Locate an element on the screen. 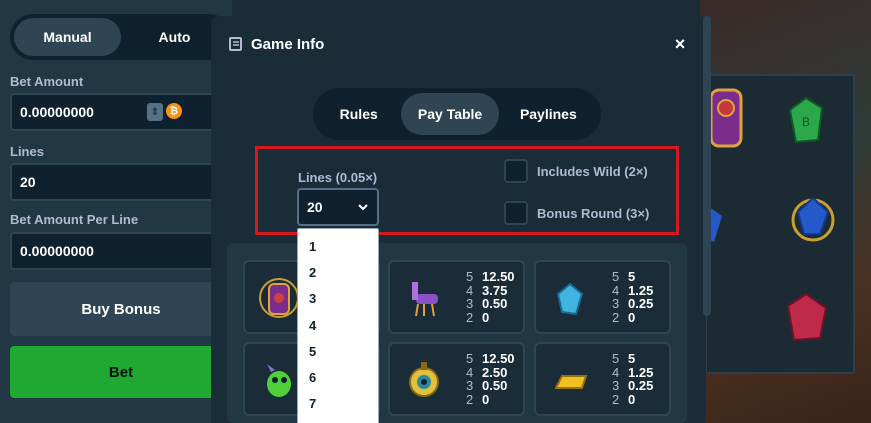 The height and width of the screenshot is (423, 871). dropdown-option: 6 is located at coordinates (338, 377).